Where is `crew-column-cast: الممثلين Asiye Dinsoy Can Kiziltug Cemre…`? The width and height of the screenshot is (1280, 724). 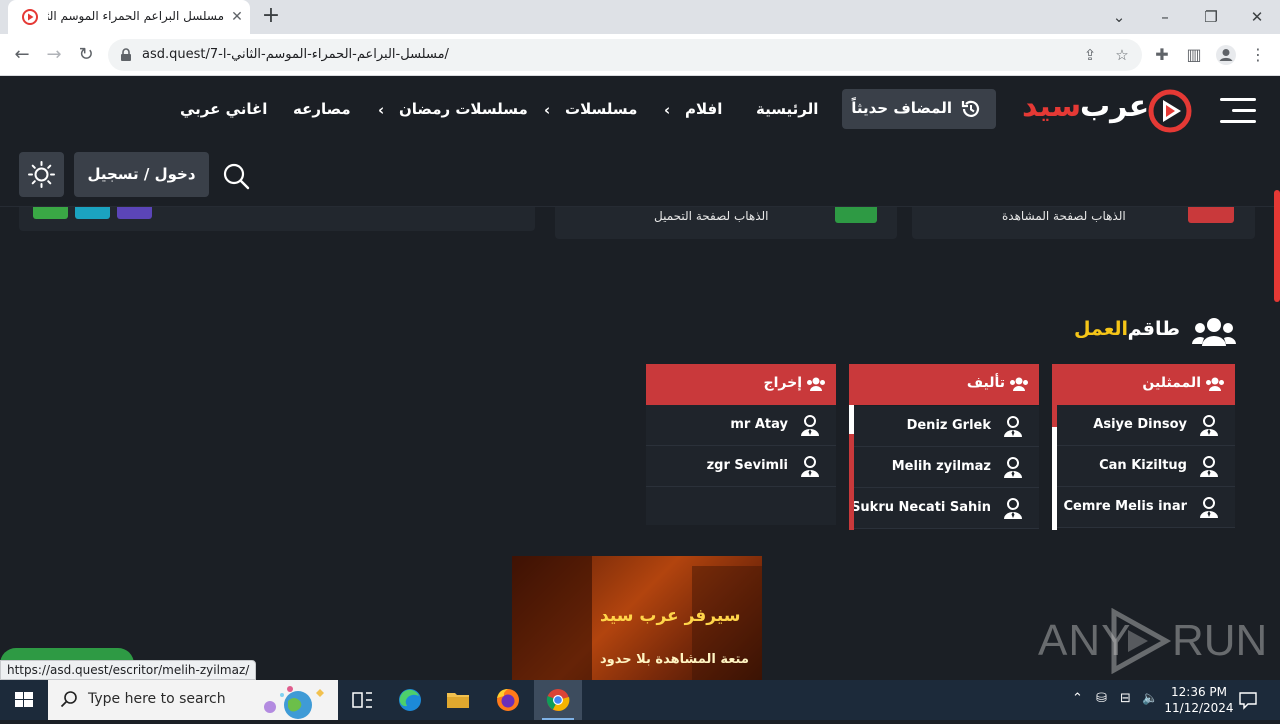 crew-column-cast: الممثلين Asiye Dinsoy Can Kiziltug Cemre… is located at coordinates (1143, 446).